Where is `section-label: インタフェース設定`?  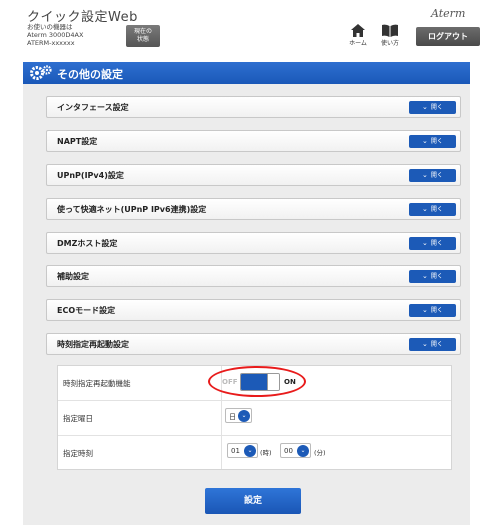
section-label: インタフェース設定 is located at coordinates (93, 107).